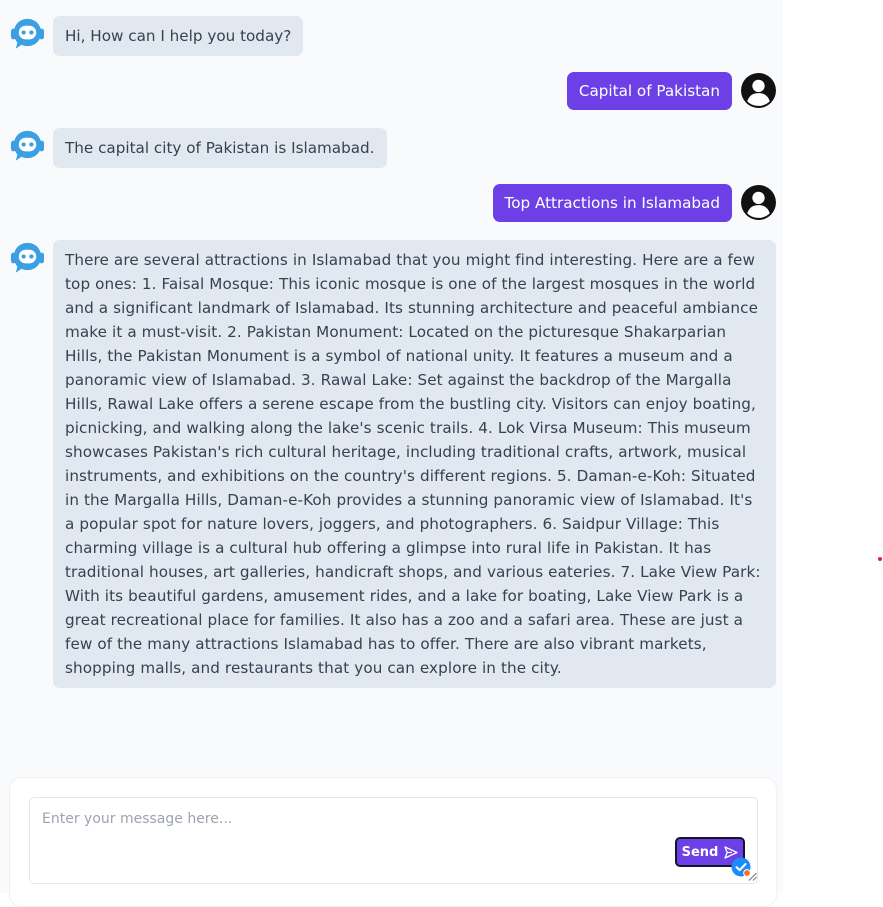 This screenshot has height=907, width=883. I want to click on bot-message-row: Hi, How can I help you today?, so click(157, 36).